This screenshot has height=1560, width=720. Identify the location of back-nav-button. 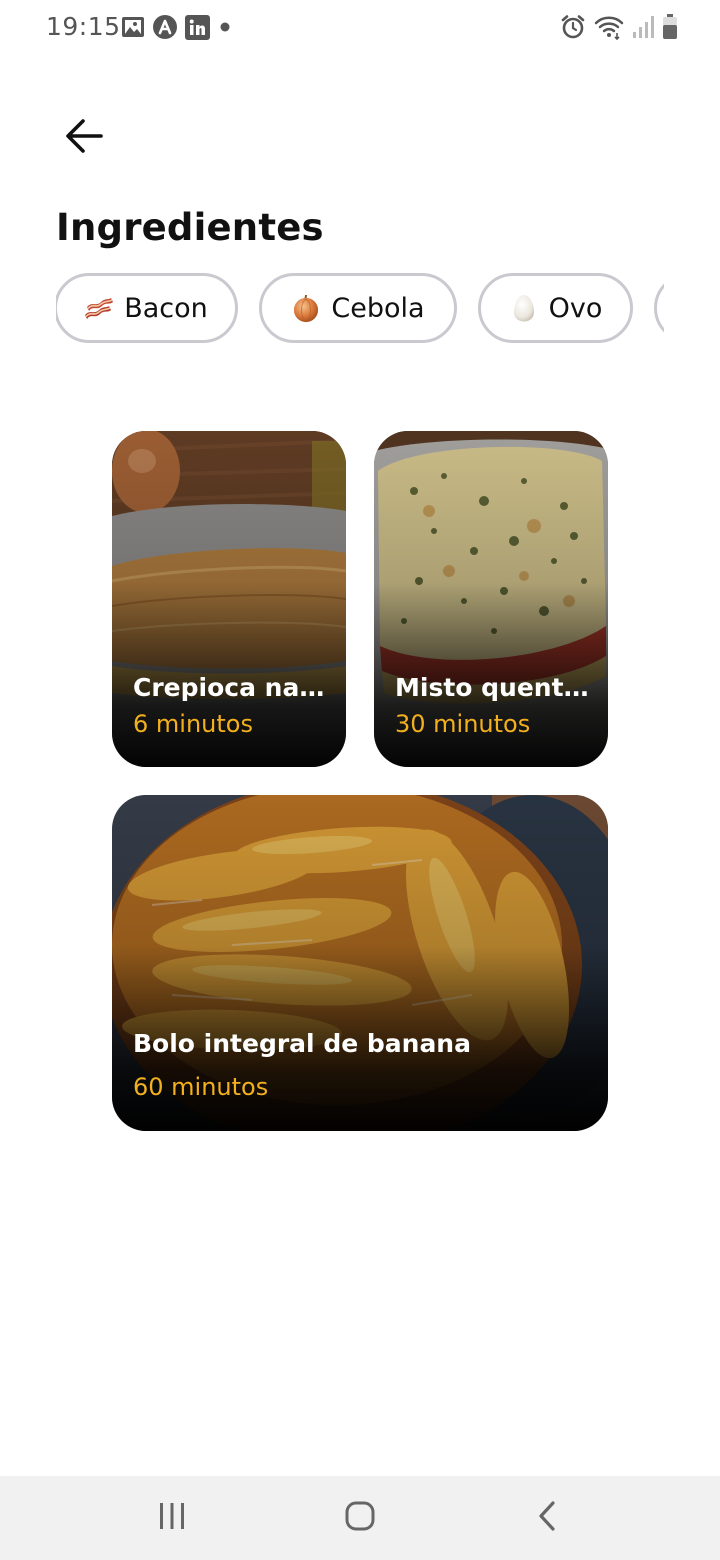
(548, 1518).